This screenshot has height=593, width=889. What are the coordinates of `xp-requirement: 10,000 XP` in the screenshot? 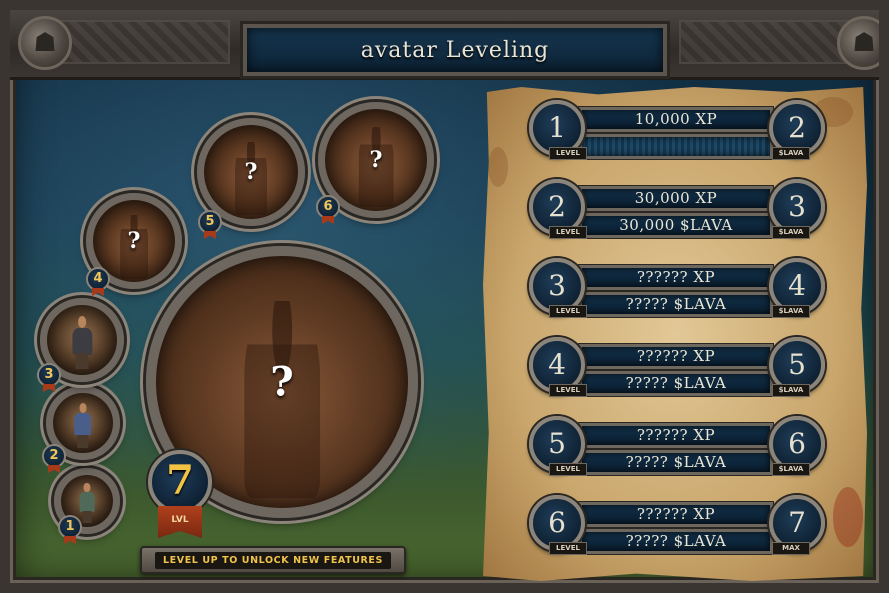 It's located at (676, 119).